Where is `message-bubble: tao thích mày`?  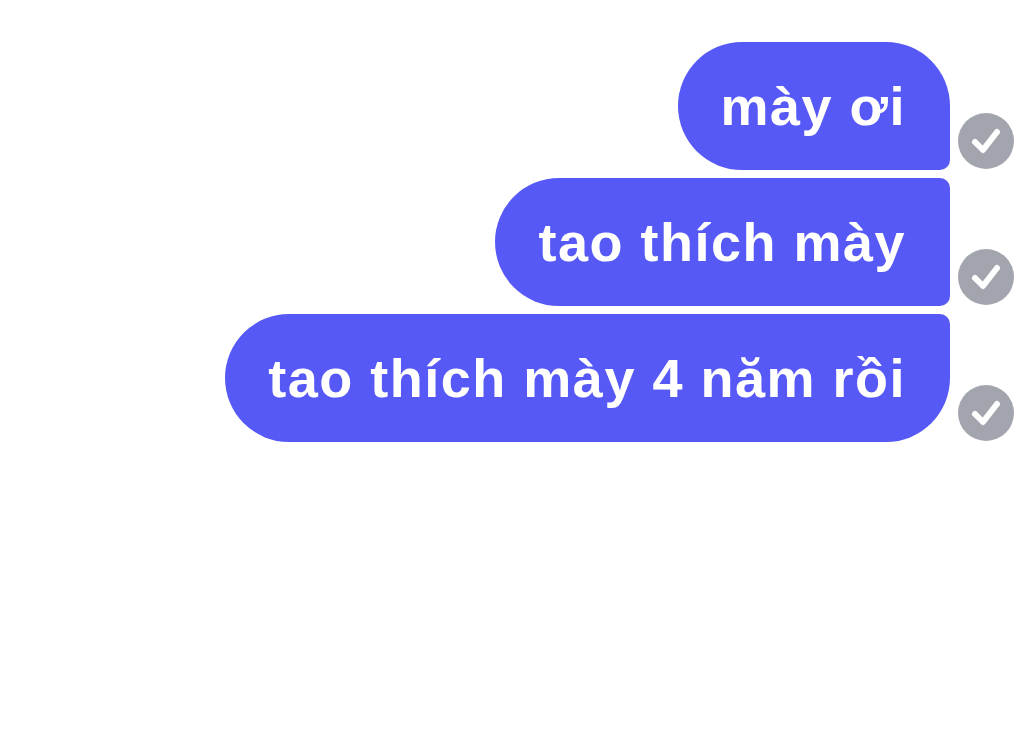 message-bubble: tao thích mày is located at coordinates (722, 242).